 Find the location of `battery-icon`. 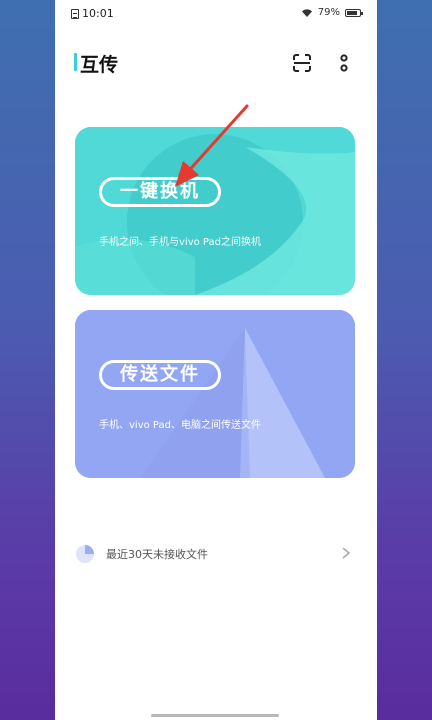

battery-icon is located at coordinates (354, 12).